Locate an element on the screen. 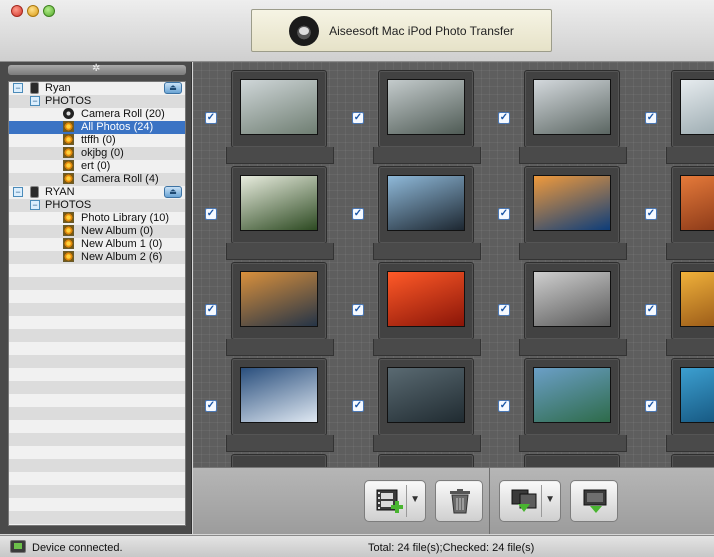 The height and width of the screenshot is (557, 714). album-item: Camera Roll (20) is located at coordinates (97, 114).